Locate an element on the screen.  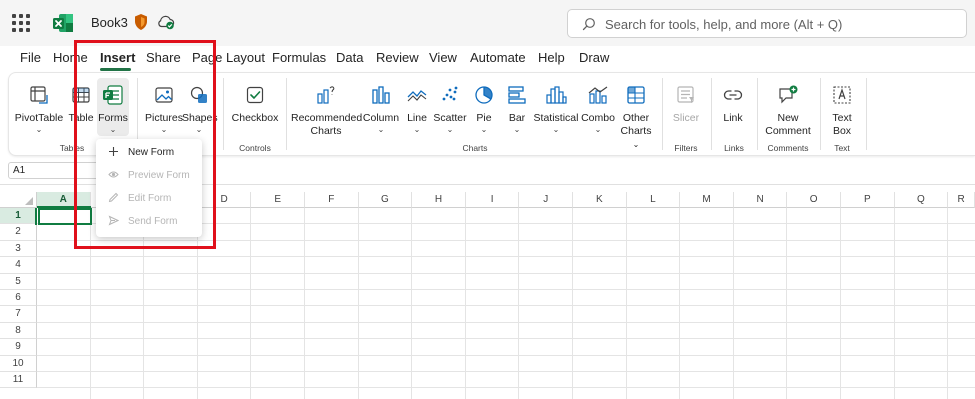
column-header-l: L is located at coordinates (653, 200).